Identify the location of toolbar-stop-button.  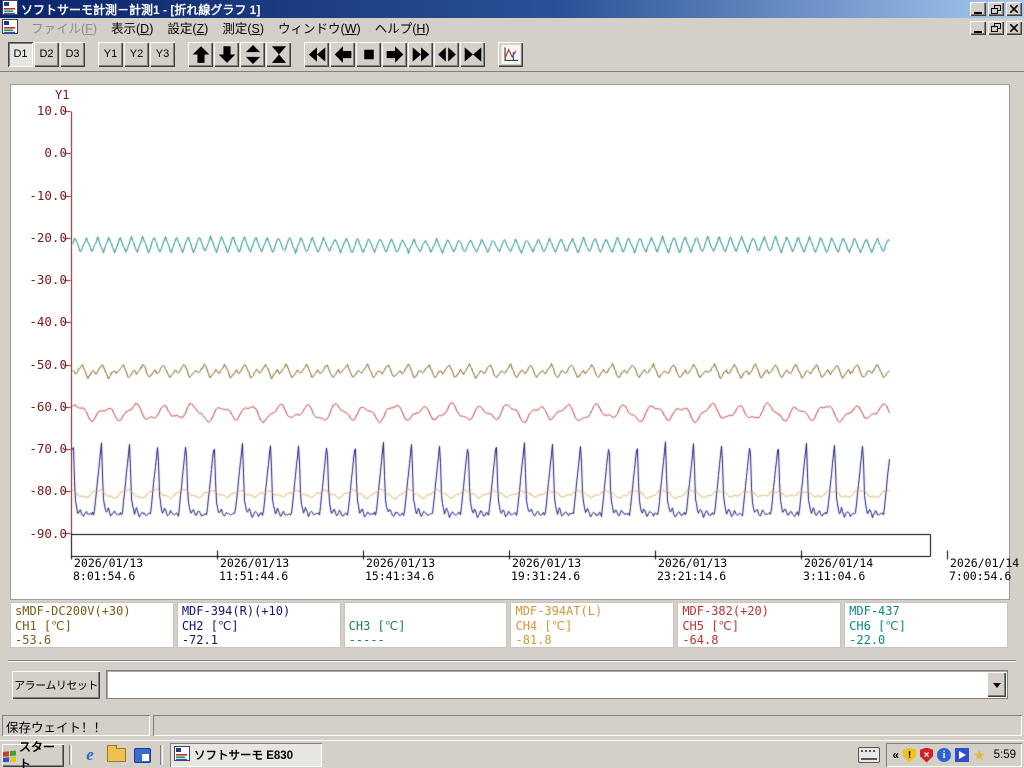
(368, 54).